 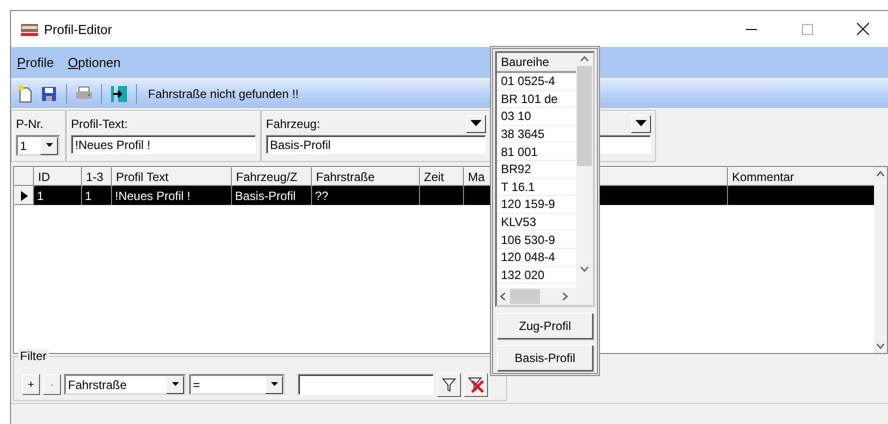 I want to click on fahrzeug-label: Fahrzeug:, so click(x=293, y=123).